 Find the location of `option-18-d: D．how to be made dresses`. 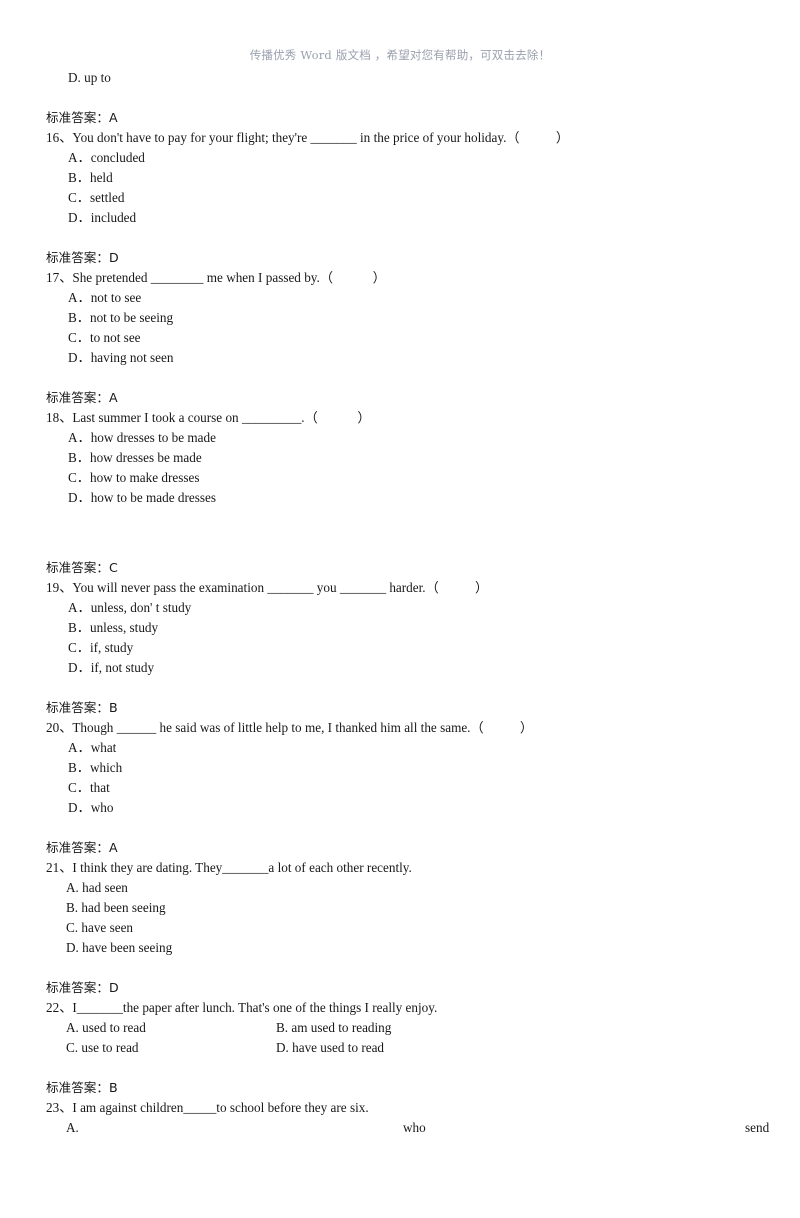

option-18-d: D．how to be made dresses is located at coordinates (142, 497).